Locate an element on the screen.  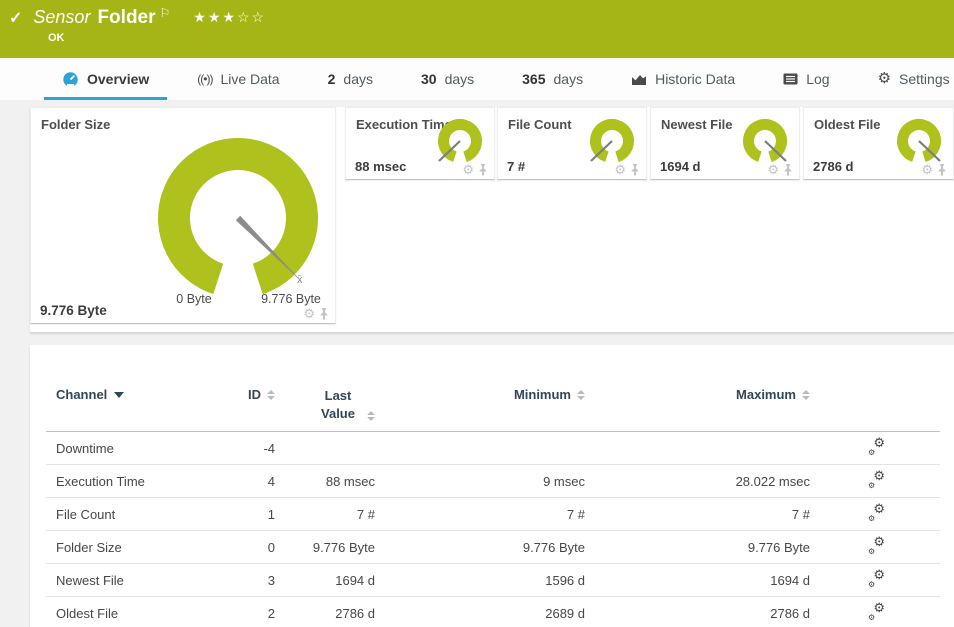
gauge-scale-min: 0 Byte is located at coordinates (194, 299).